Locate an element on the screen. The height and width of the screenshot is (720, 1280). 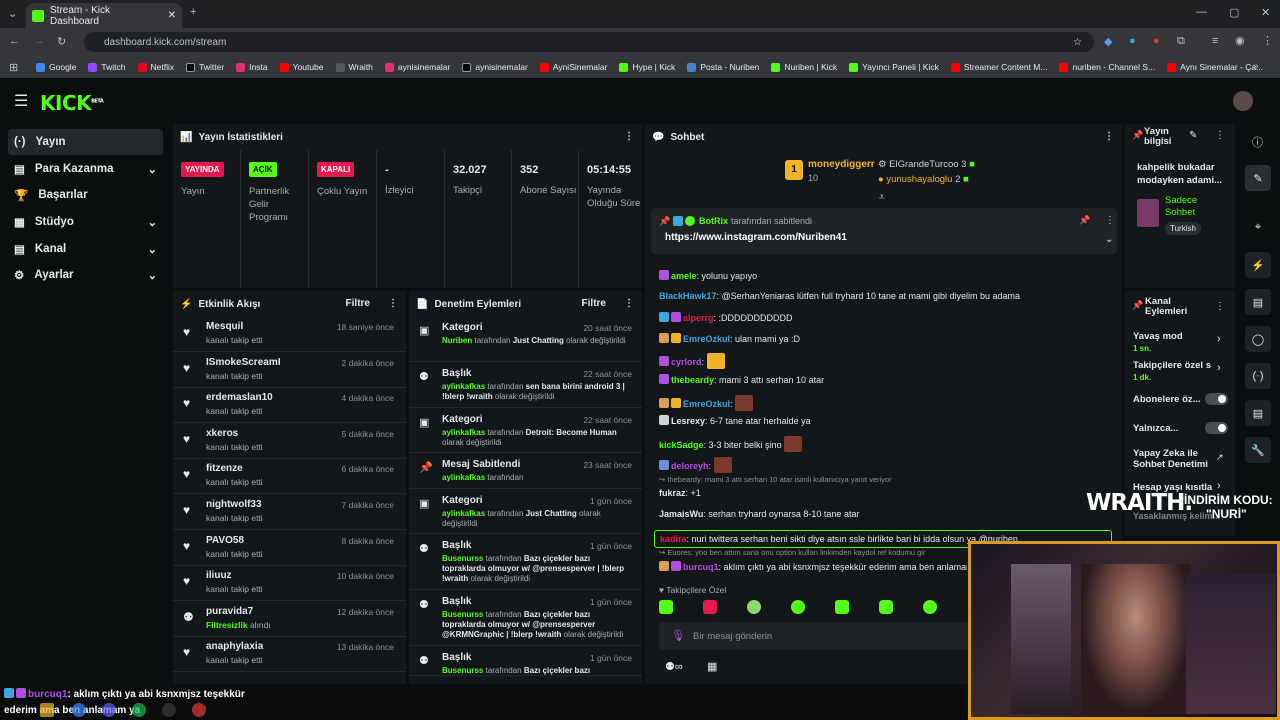
slow-mode-setting: Yavaş mod 1 sn. is located at coordinates (1180, 342).